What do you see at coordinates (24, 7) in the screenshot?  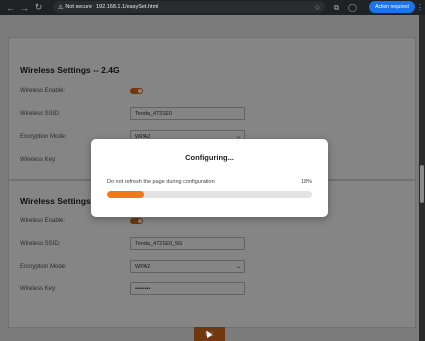 I see `arrow-right-icon: →` at bounding box center [24, 7].